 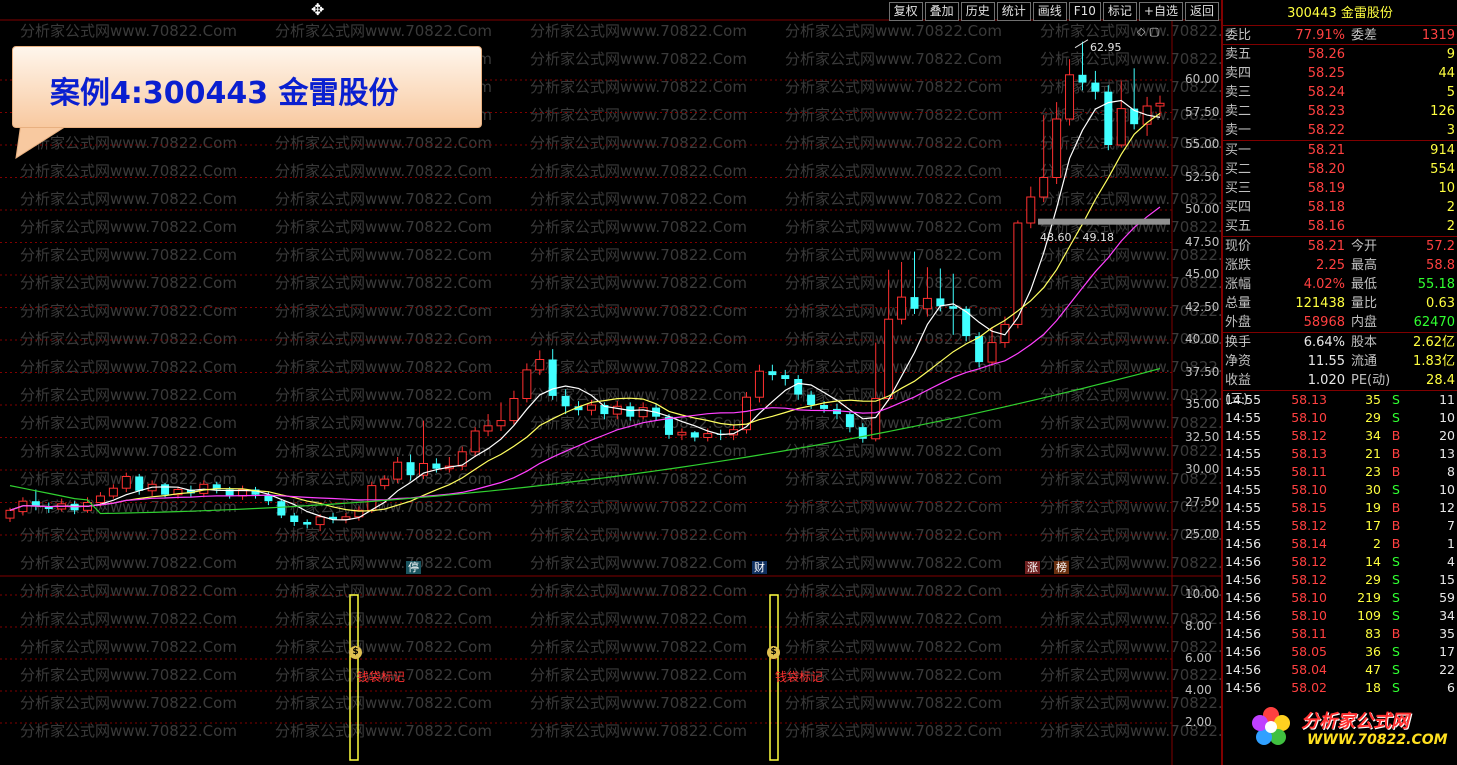 I want to click on tick-row: 14:56 58.11 83 B 35, so click(x=1340, y=634).